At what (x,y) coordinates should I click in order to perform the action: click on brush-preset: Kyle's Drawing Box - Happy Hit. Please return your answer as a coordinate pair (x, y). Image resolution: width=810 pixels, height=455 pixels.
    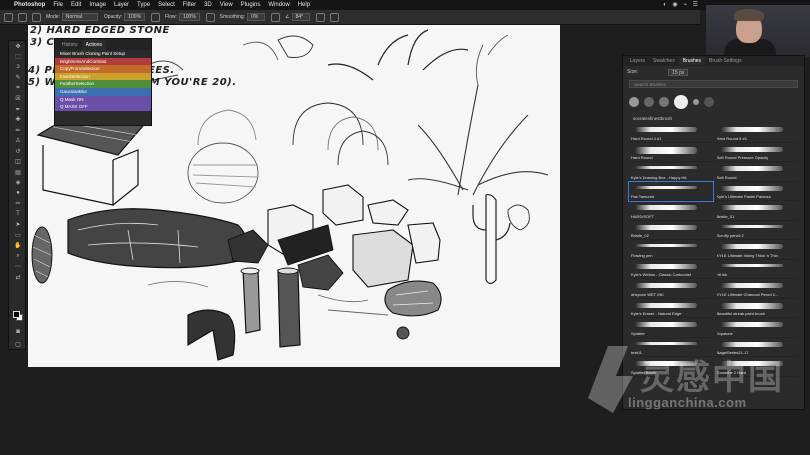
    Looking at the image, I should click on (671, 172).